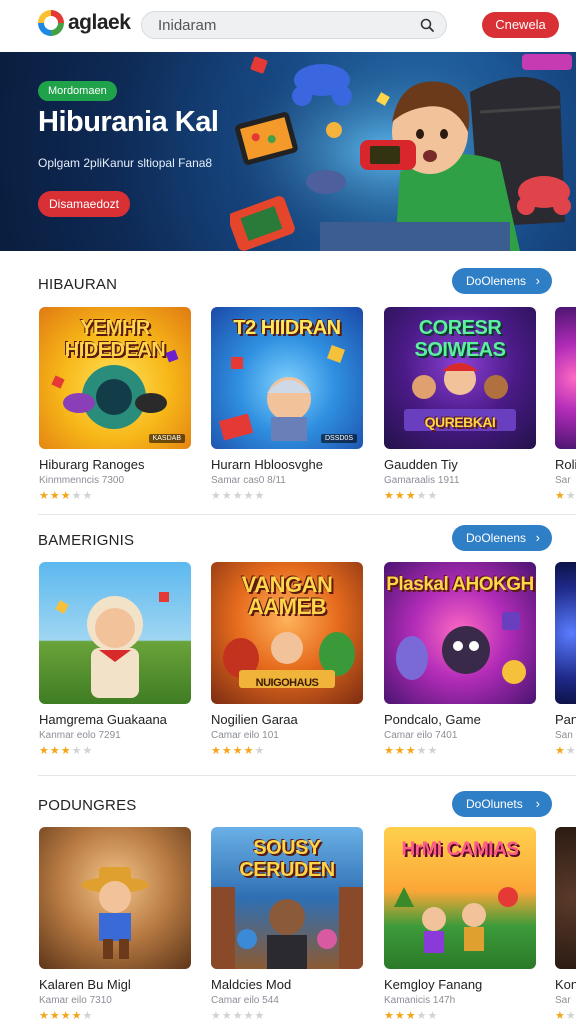  I want to click on game-name: Pondcalo, Game, so click(460, 719).